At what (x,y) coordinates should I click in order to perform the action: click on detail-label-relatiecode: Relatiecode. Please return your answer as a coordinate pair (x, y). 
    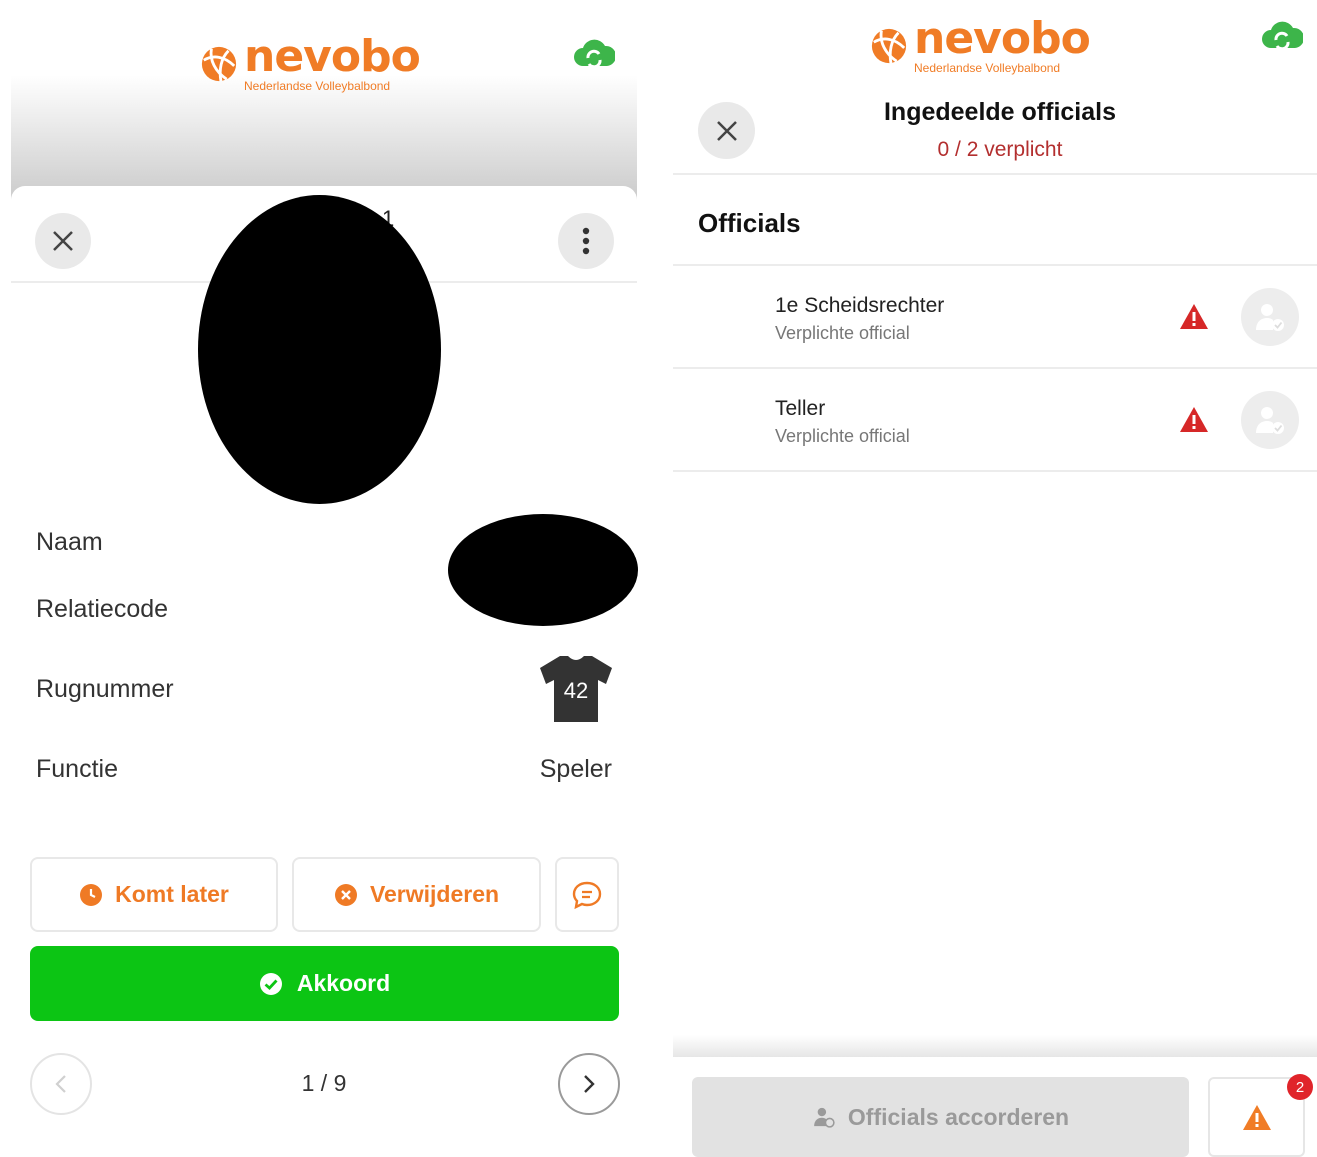
    Looking at the image, I should click on (102, 609).